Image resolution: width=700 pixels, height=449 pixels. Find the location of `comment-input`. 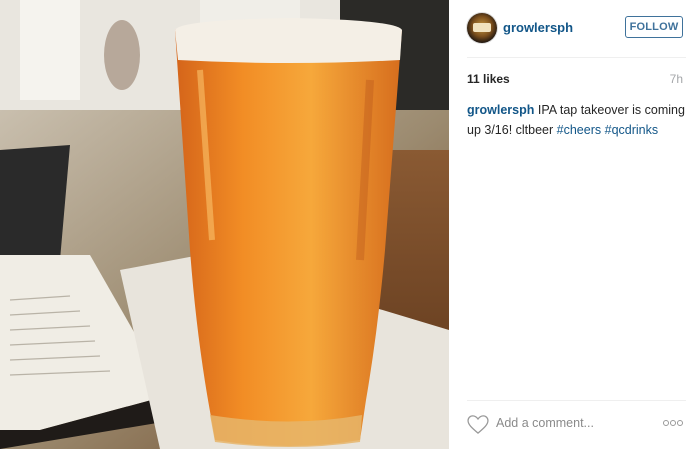

comment-input is located at coordinates (571, 423).